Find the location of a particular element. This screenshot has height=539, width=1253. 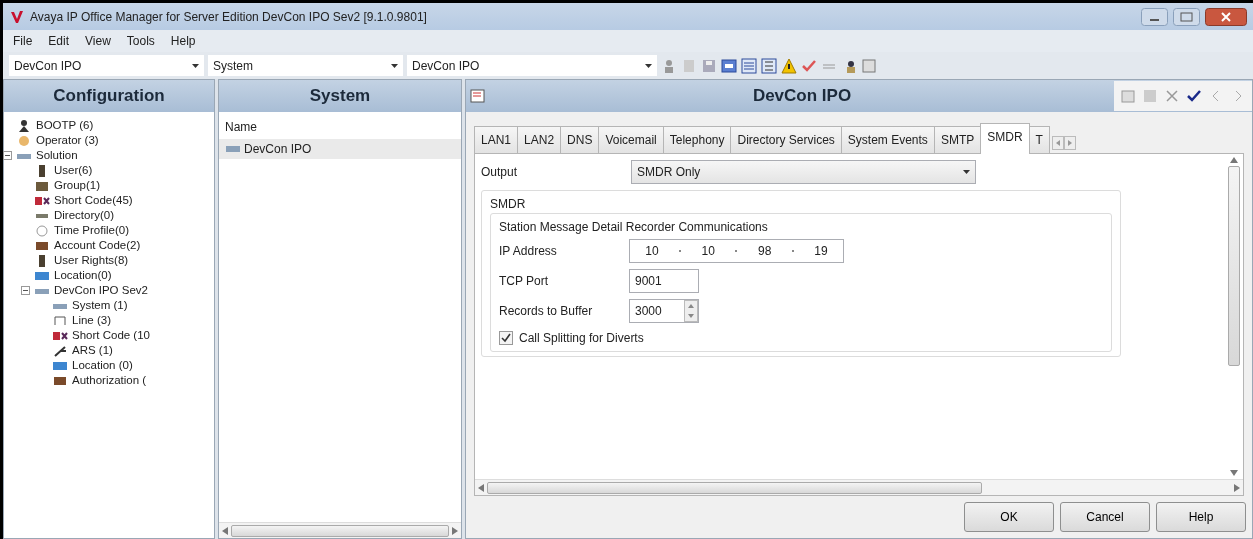

spin-field: 3000 is located at coordinates (664, 310).